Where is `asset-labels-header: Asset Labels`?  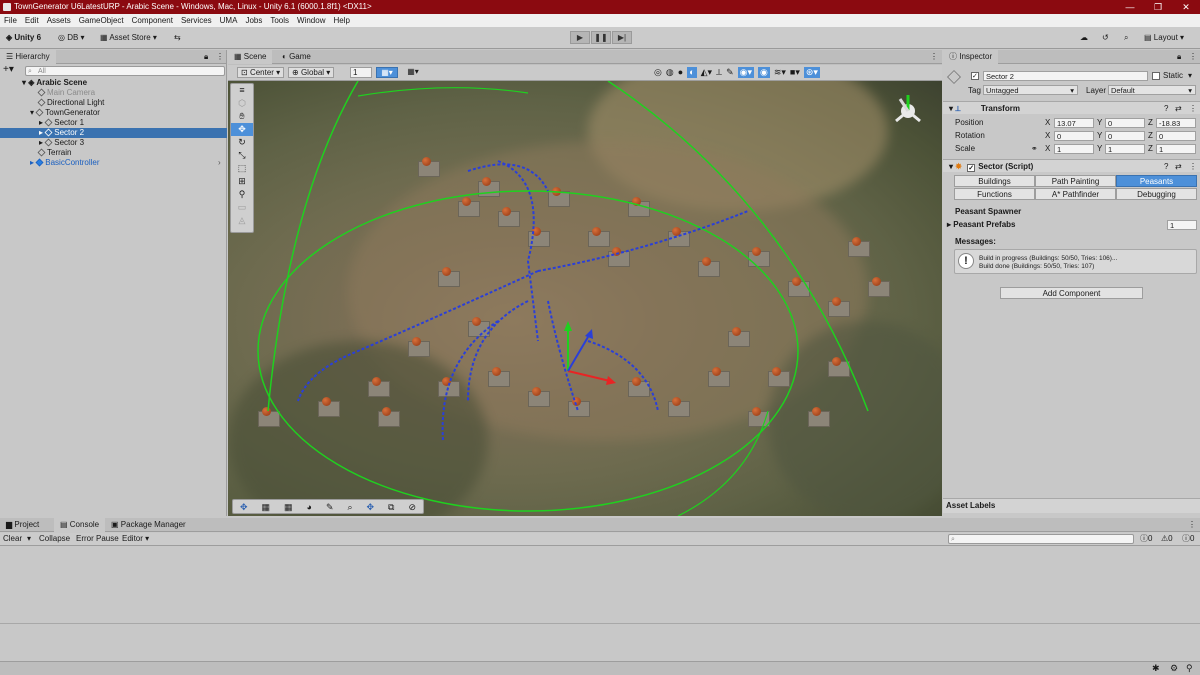 asset-labels-header: Asset Labels is located at coordinates (1071, 505).